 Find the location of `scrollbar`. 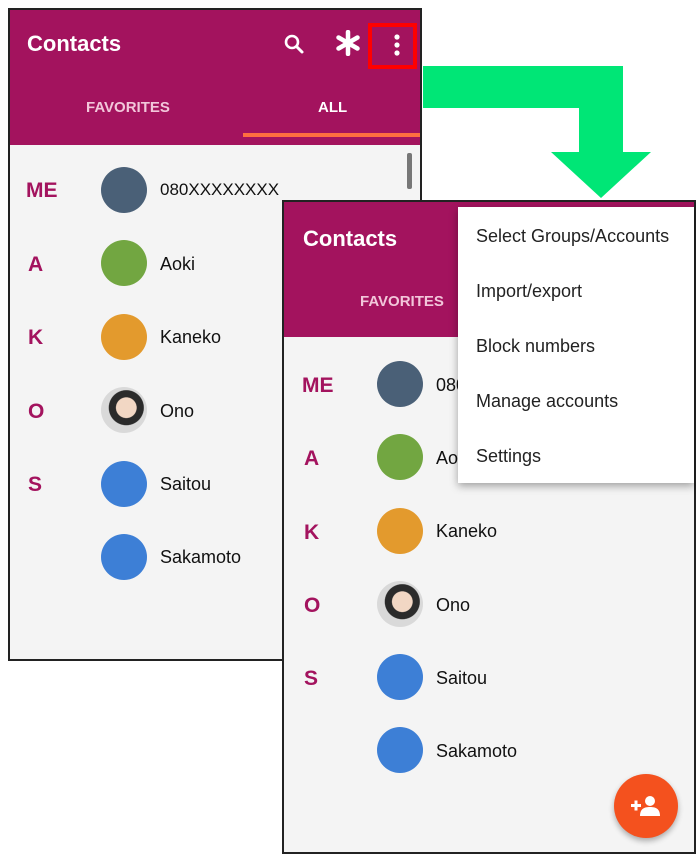

scrollbar is located at coordinates (409, 171).